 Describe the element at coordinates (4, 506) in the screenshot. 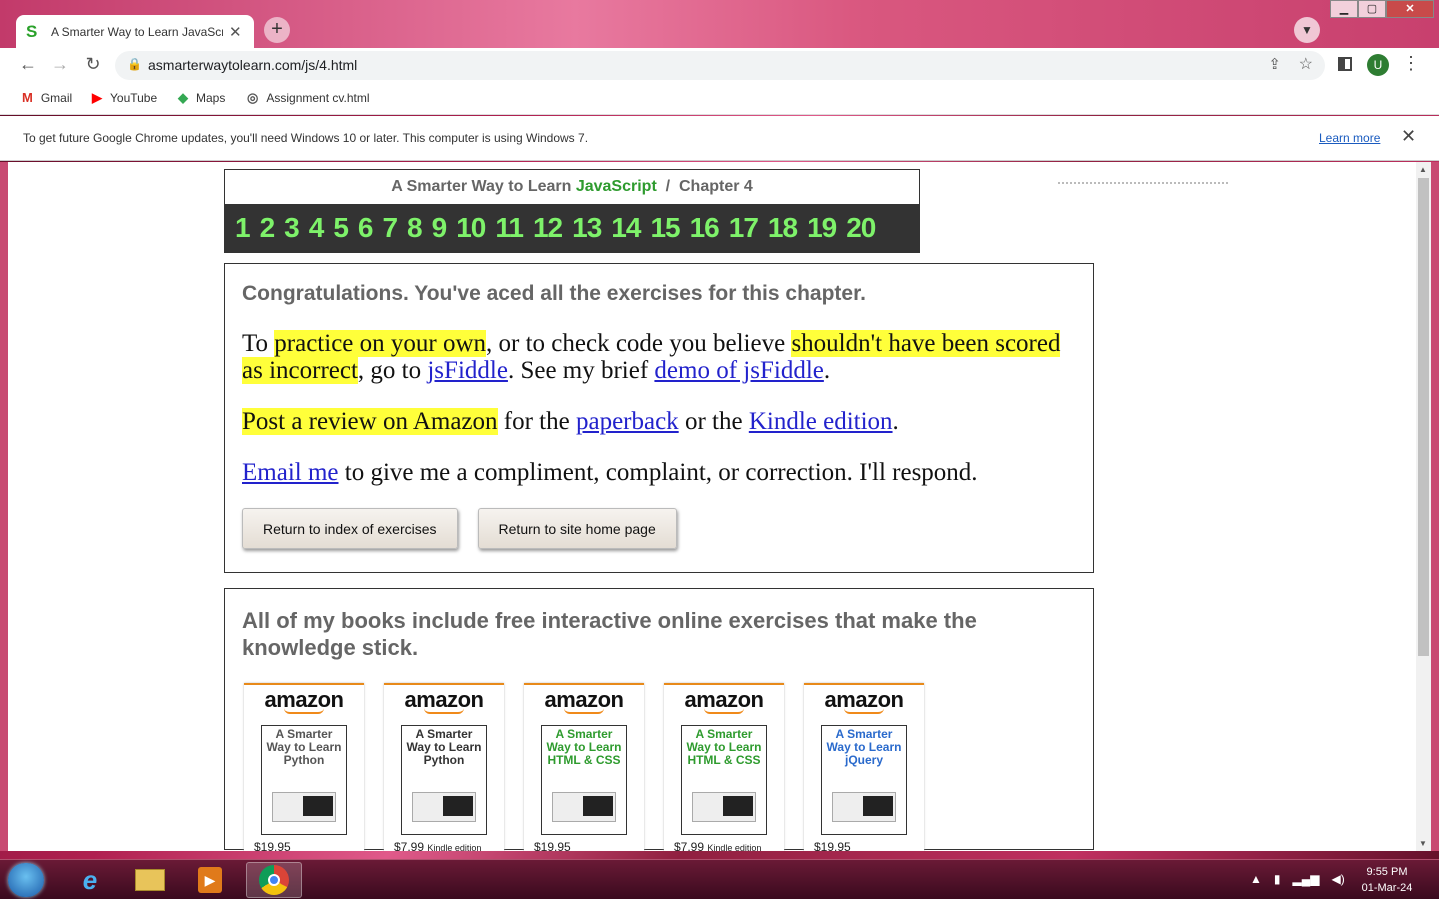

I see `window-frame-left` at that location.